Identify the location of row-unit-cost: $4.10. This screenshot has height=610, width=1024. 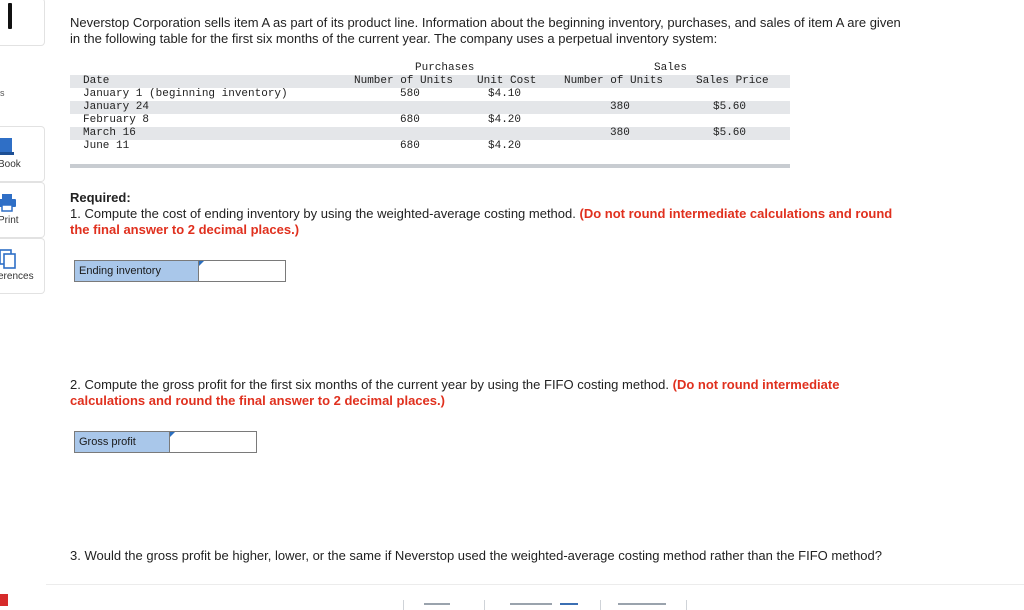
(505, 94).